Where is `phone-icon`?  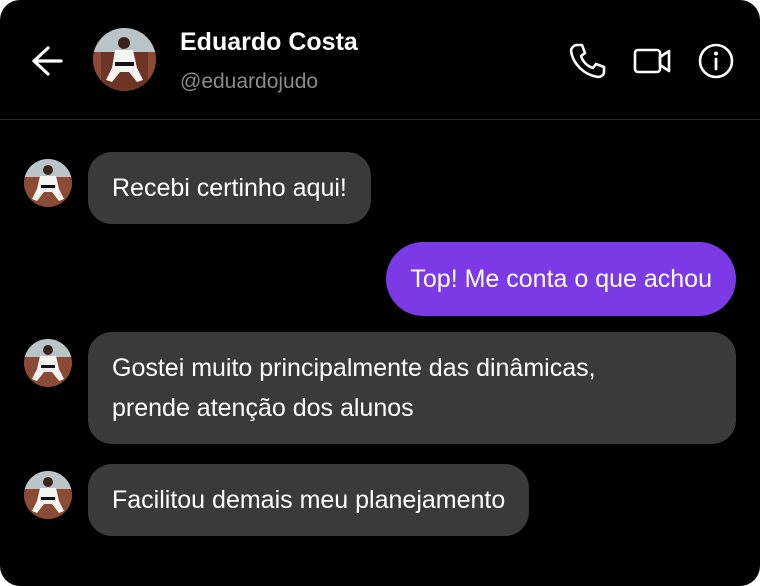
phone-icon is located at coordinates (587, 61).